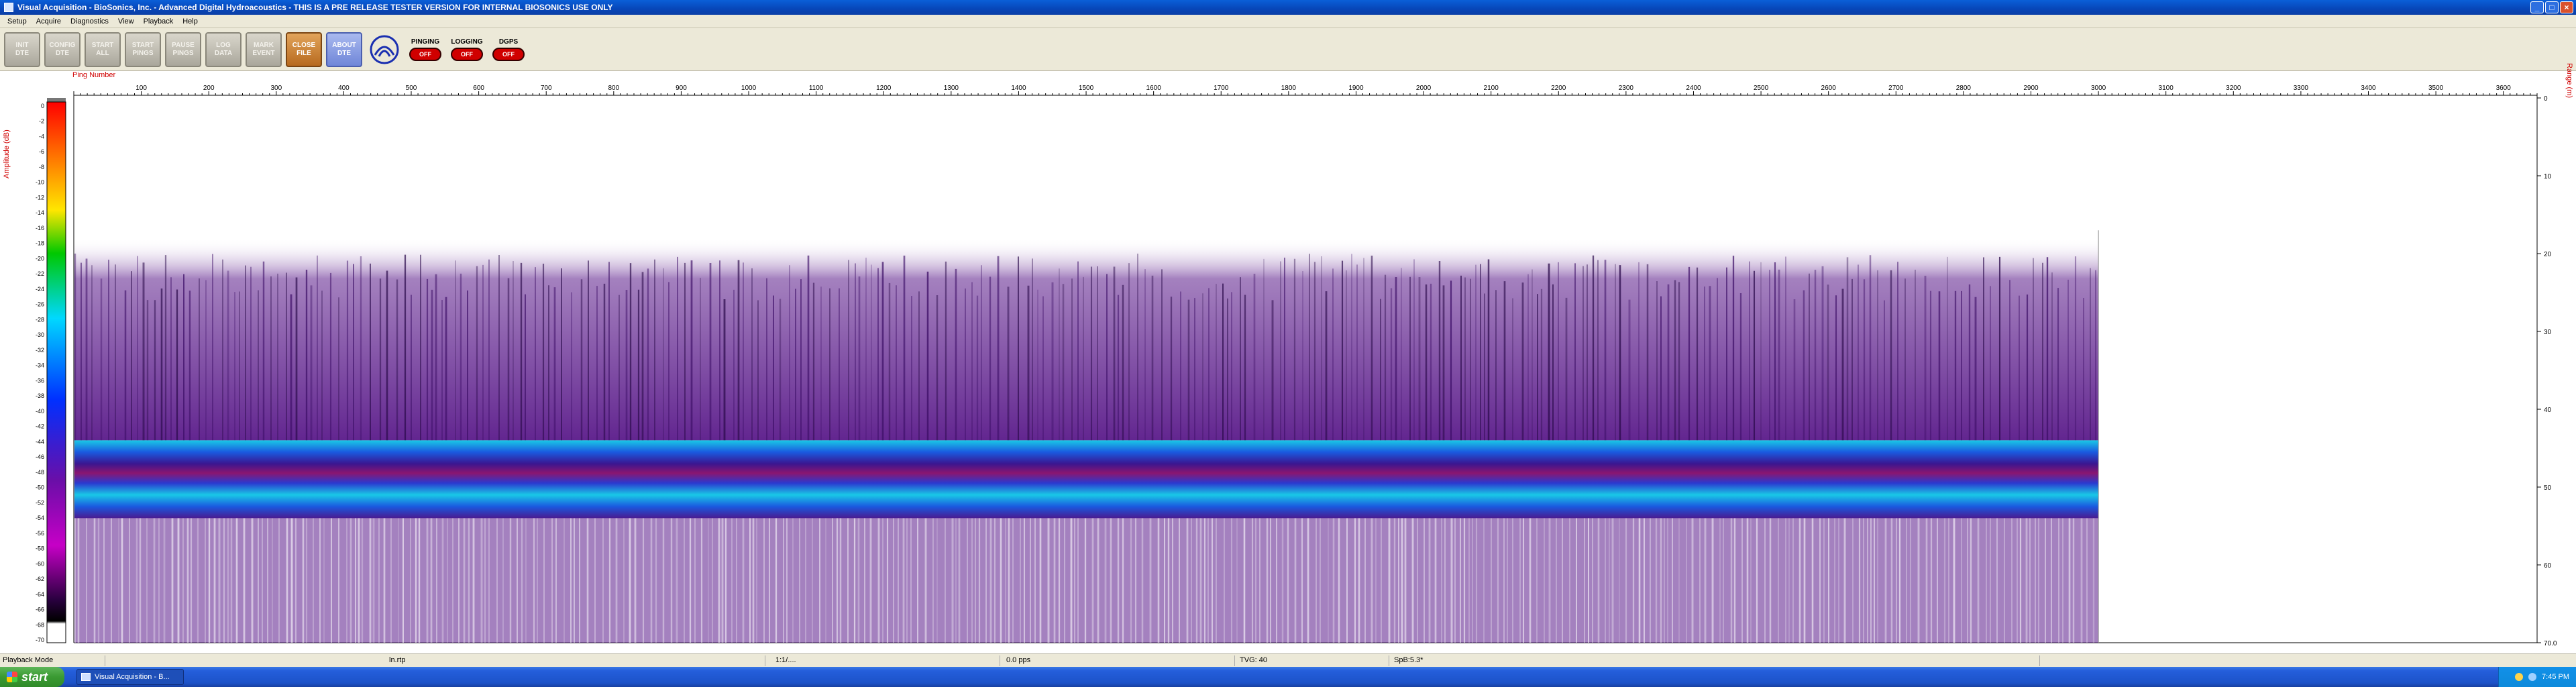 The width and height of the screenshot is (2576, 687). Describe the element at coordinates (190, 21) in the screenshot. I see `menu-help: Help` at that location.